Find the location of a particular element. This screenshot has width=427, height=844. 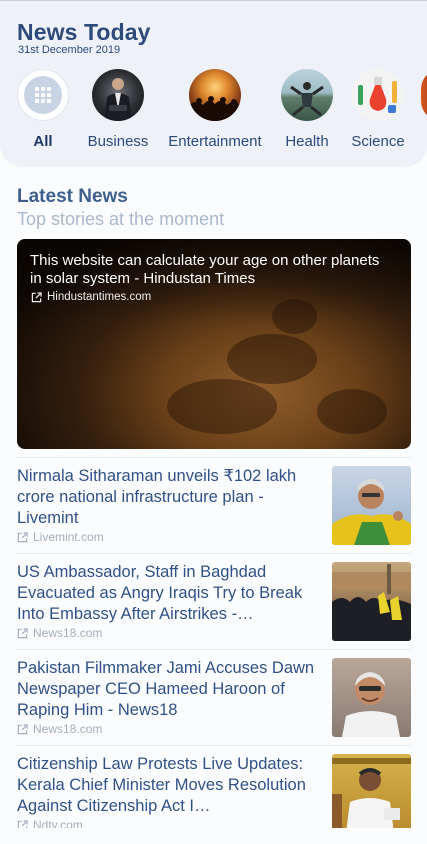

grid-icon is located at coordinates (43, 95).